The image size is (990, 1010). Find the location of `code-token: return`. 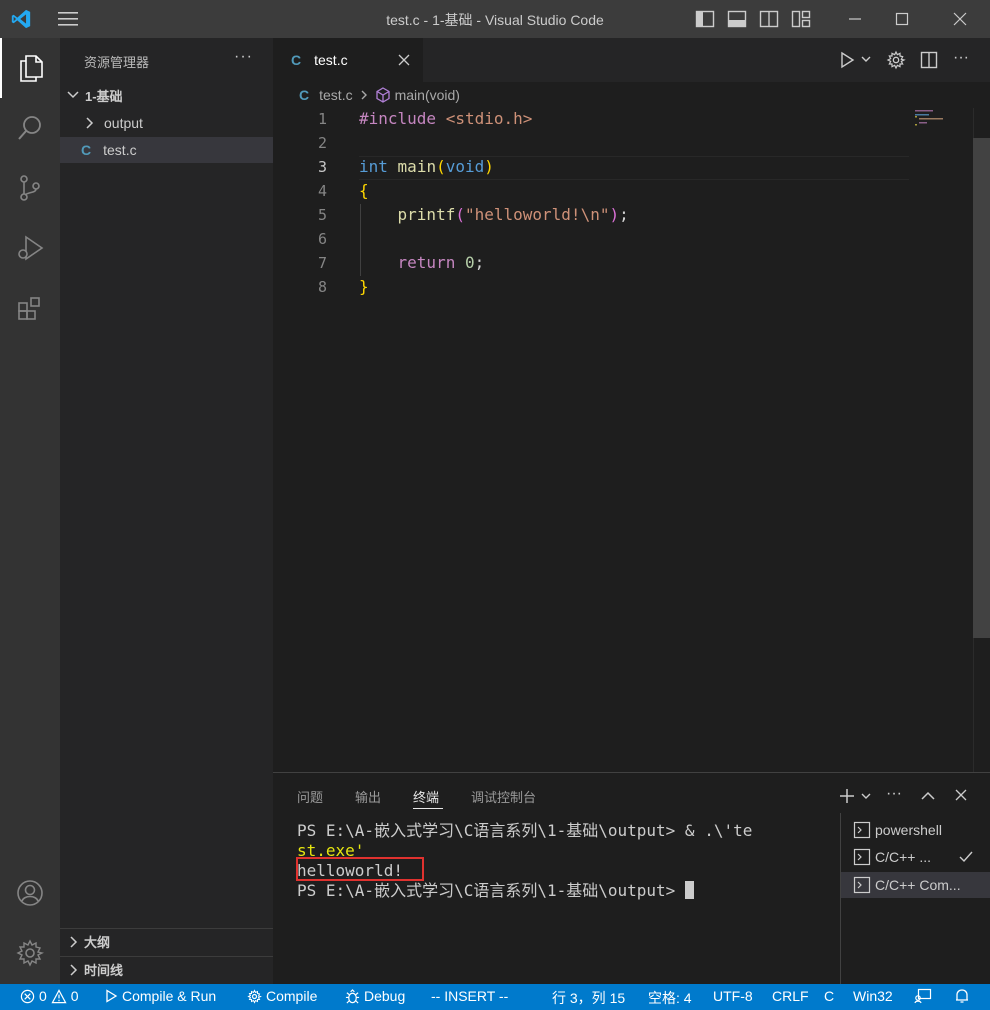

code-token: return is located at coordinates (426, 262).